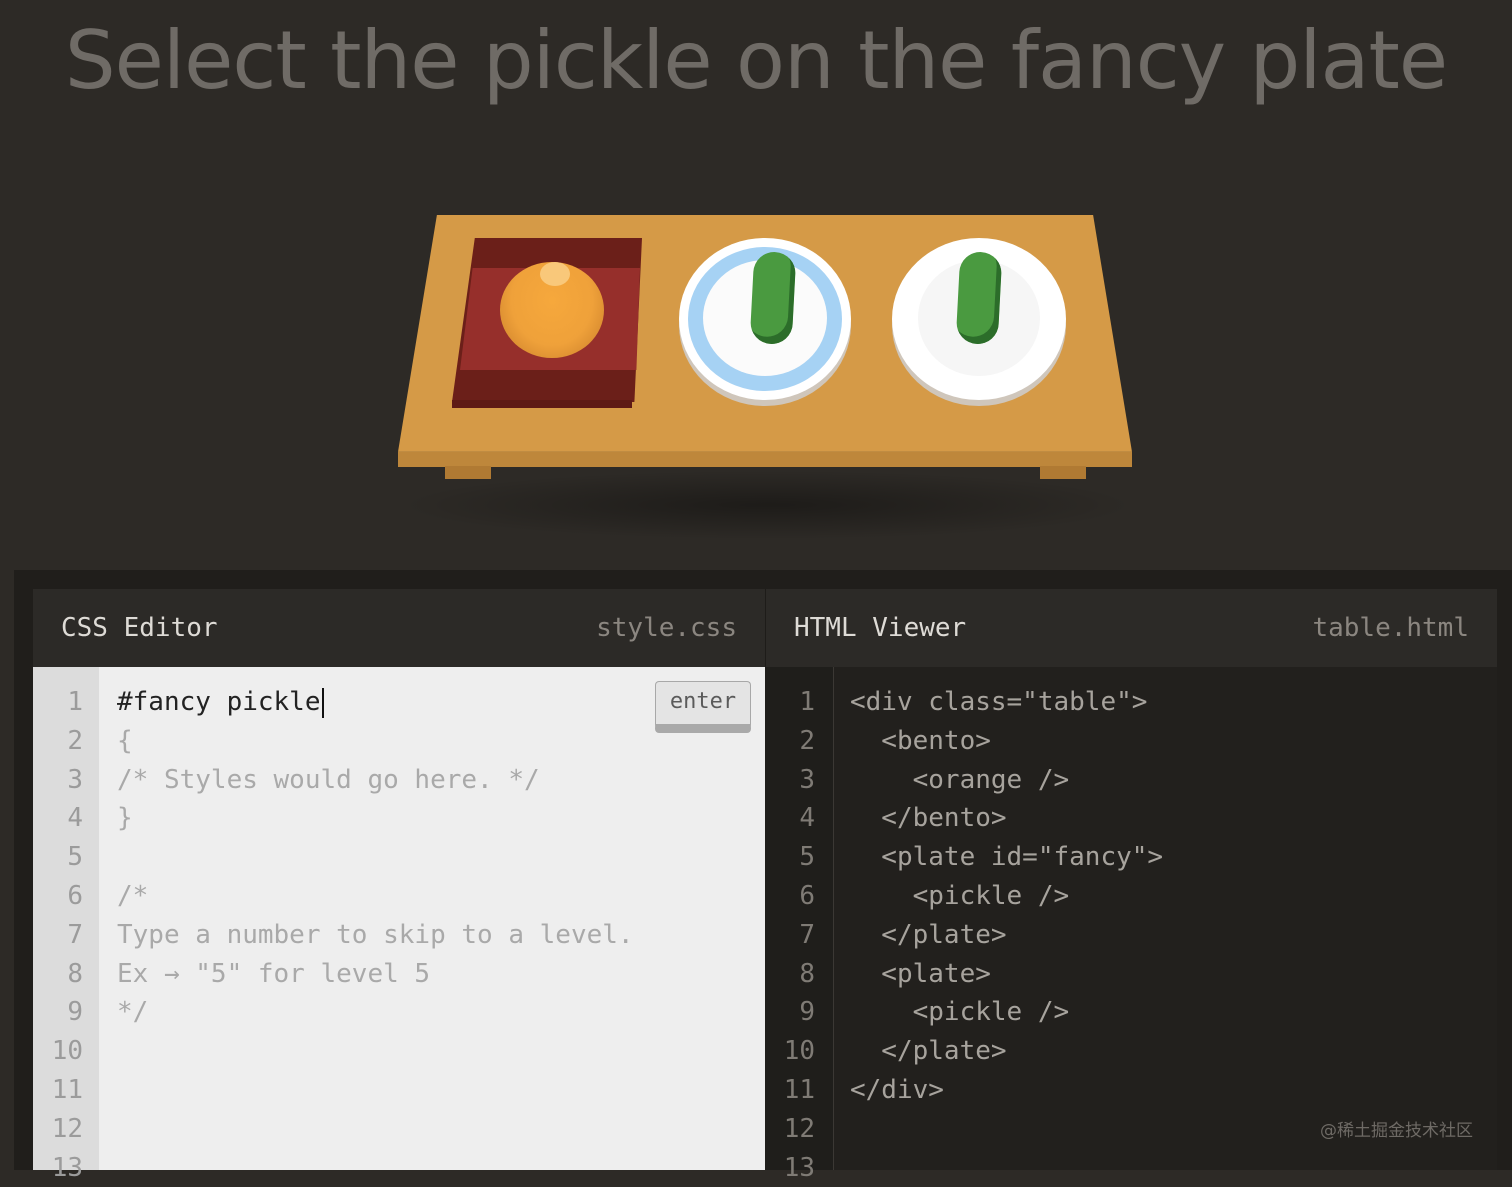 The height and width of the screenshot is (1187, 1512). I want to click on code-line: */, so click(133, 1012).